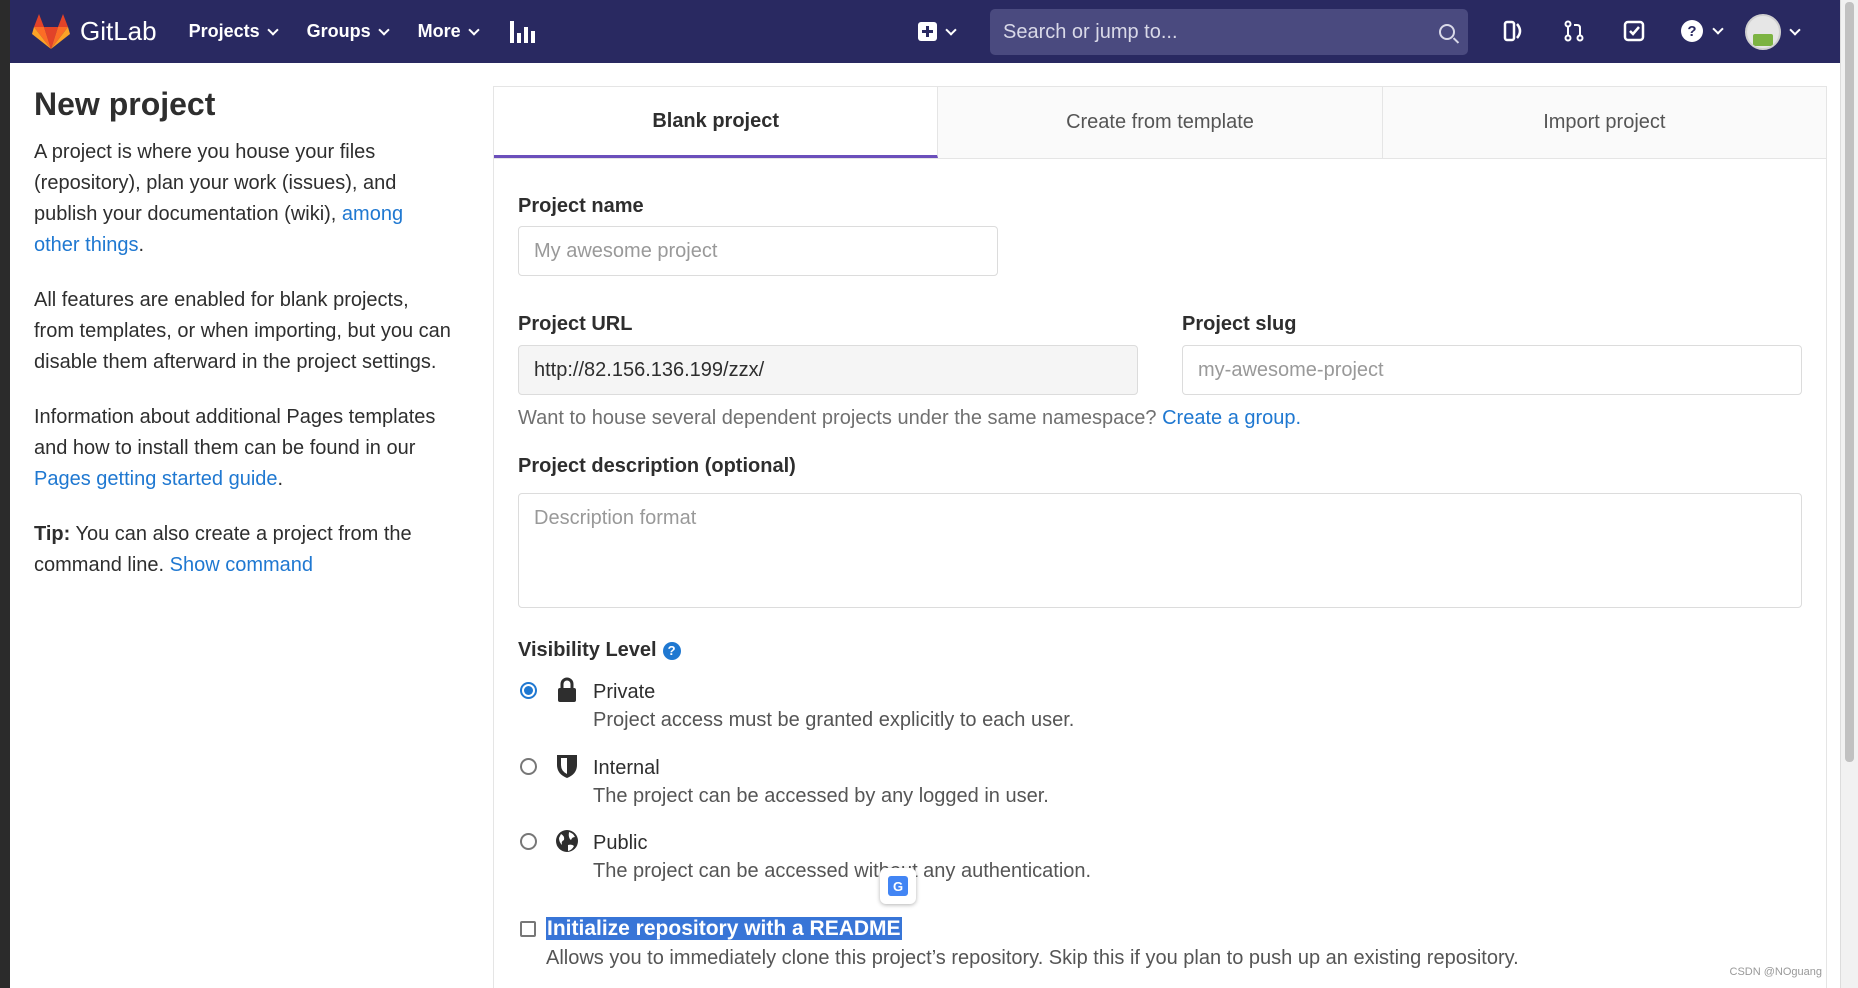 The width and height of the screenshot is (1858, 988). I want to click on private-label: Private, so click(624, 692).